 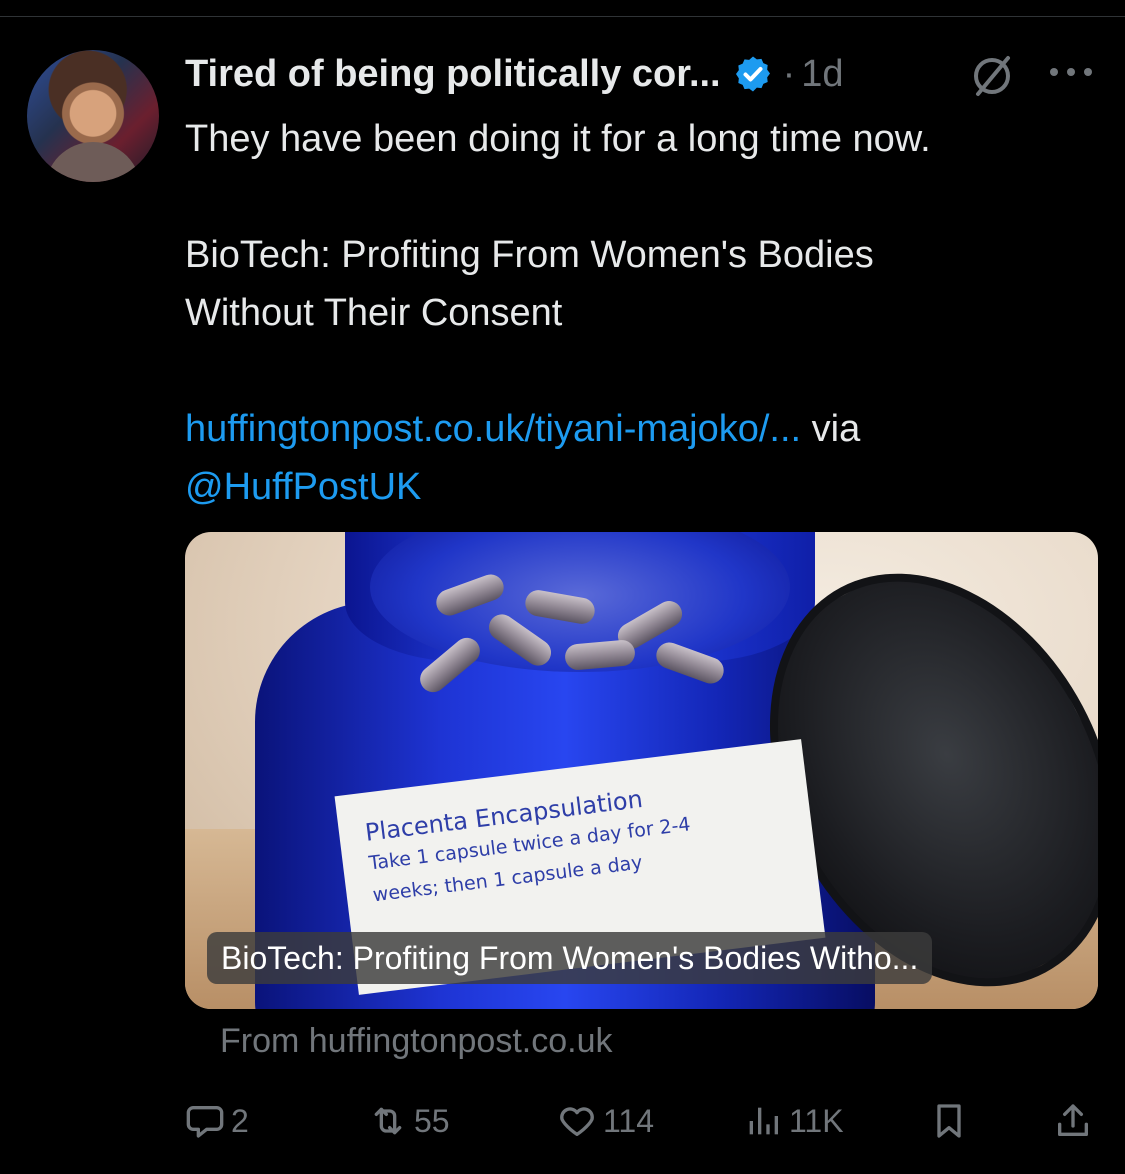 I want to click on tweet-header: Tired of being politically cor... · 1d, so click(x=514, y=74).